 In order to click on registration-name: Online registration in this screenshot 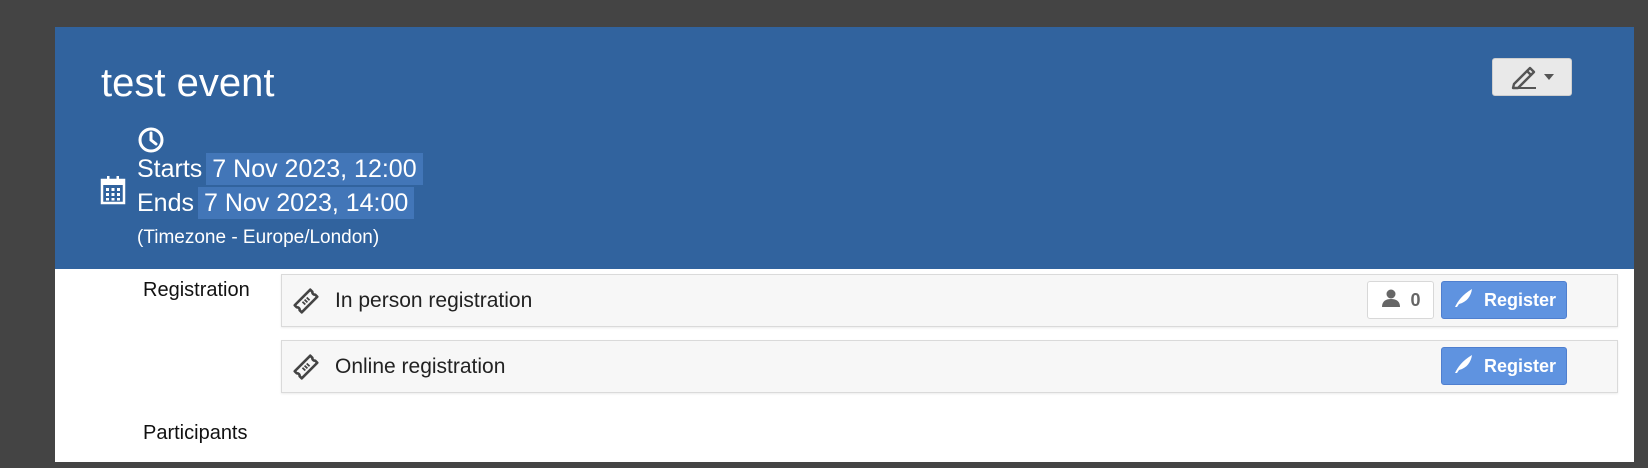, I will do `click(420, 366)`.